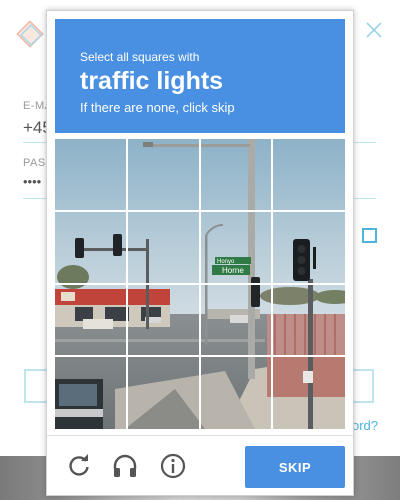 This screenshot has height=500, width=400. I want to click on instruction-text: Select all squares with, so click(140, 57).